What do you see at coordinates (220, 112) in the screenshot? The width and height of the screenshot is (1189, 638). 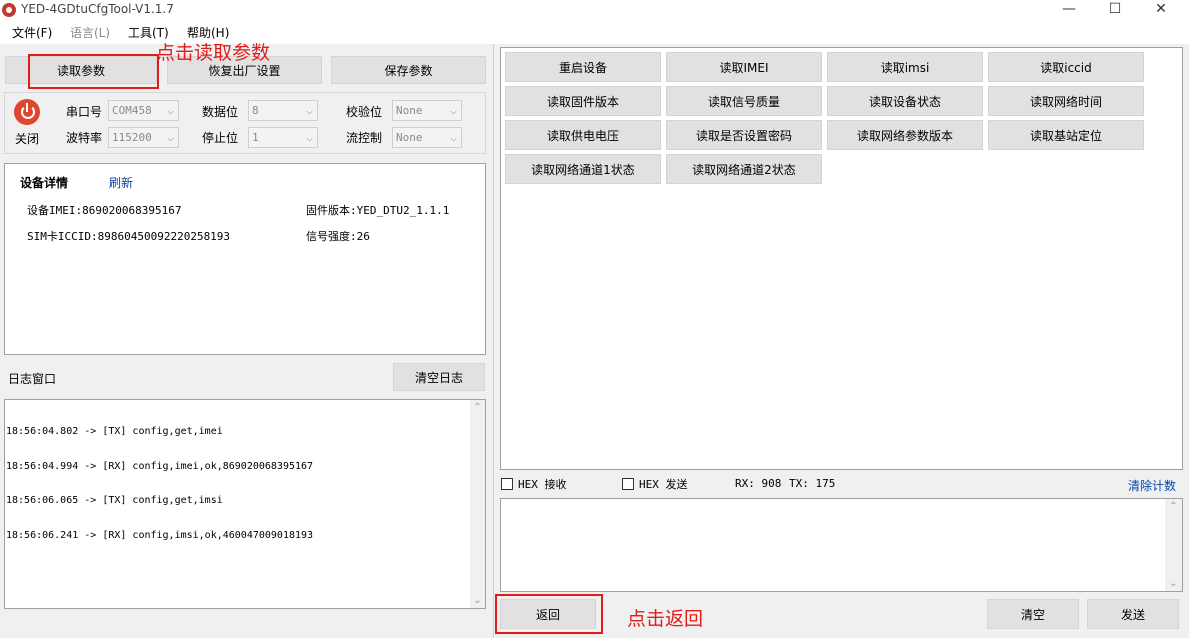 I see `databits-label: 数据位` at bounding box center [220, 112].